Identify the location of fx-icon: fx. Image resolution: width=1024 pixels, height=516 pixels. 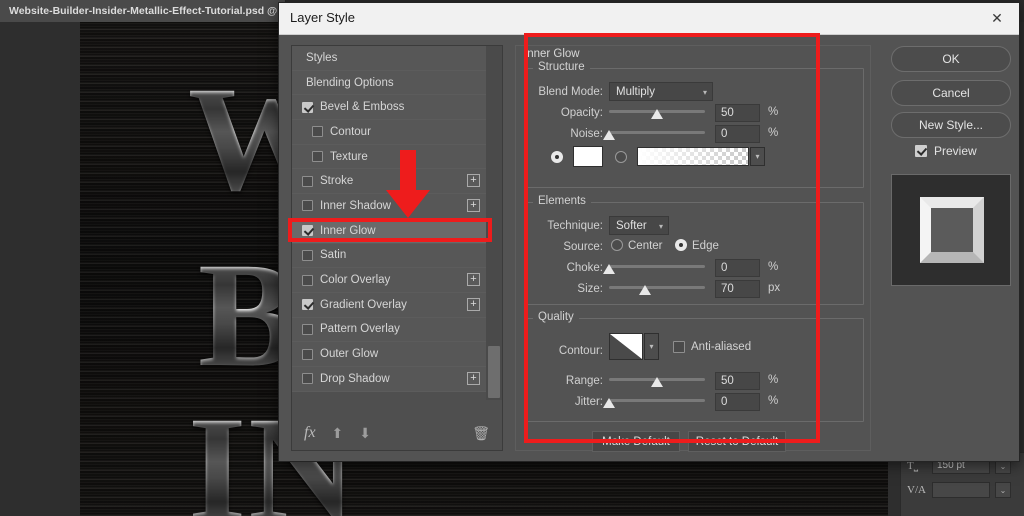
(310, 433).